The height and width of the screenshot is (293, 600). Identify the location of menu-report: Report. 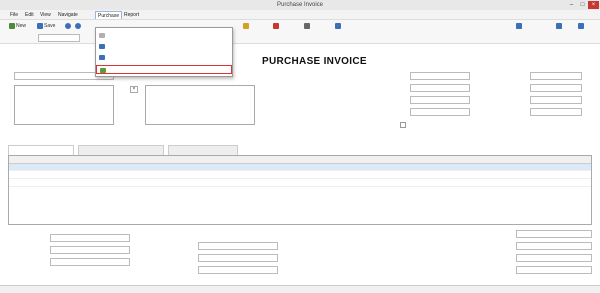
(131, 15).